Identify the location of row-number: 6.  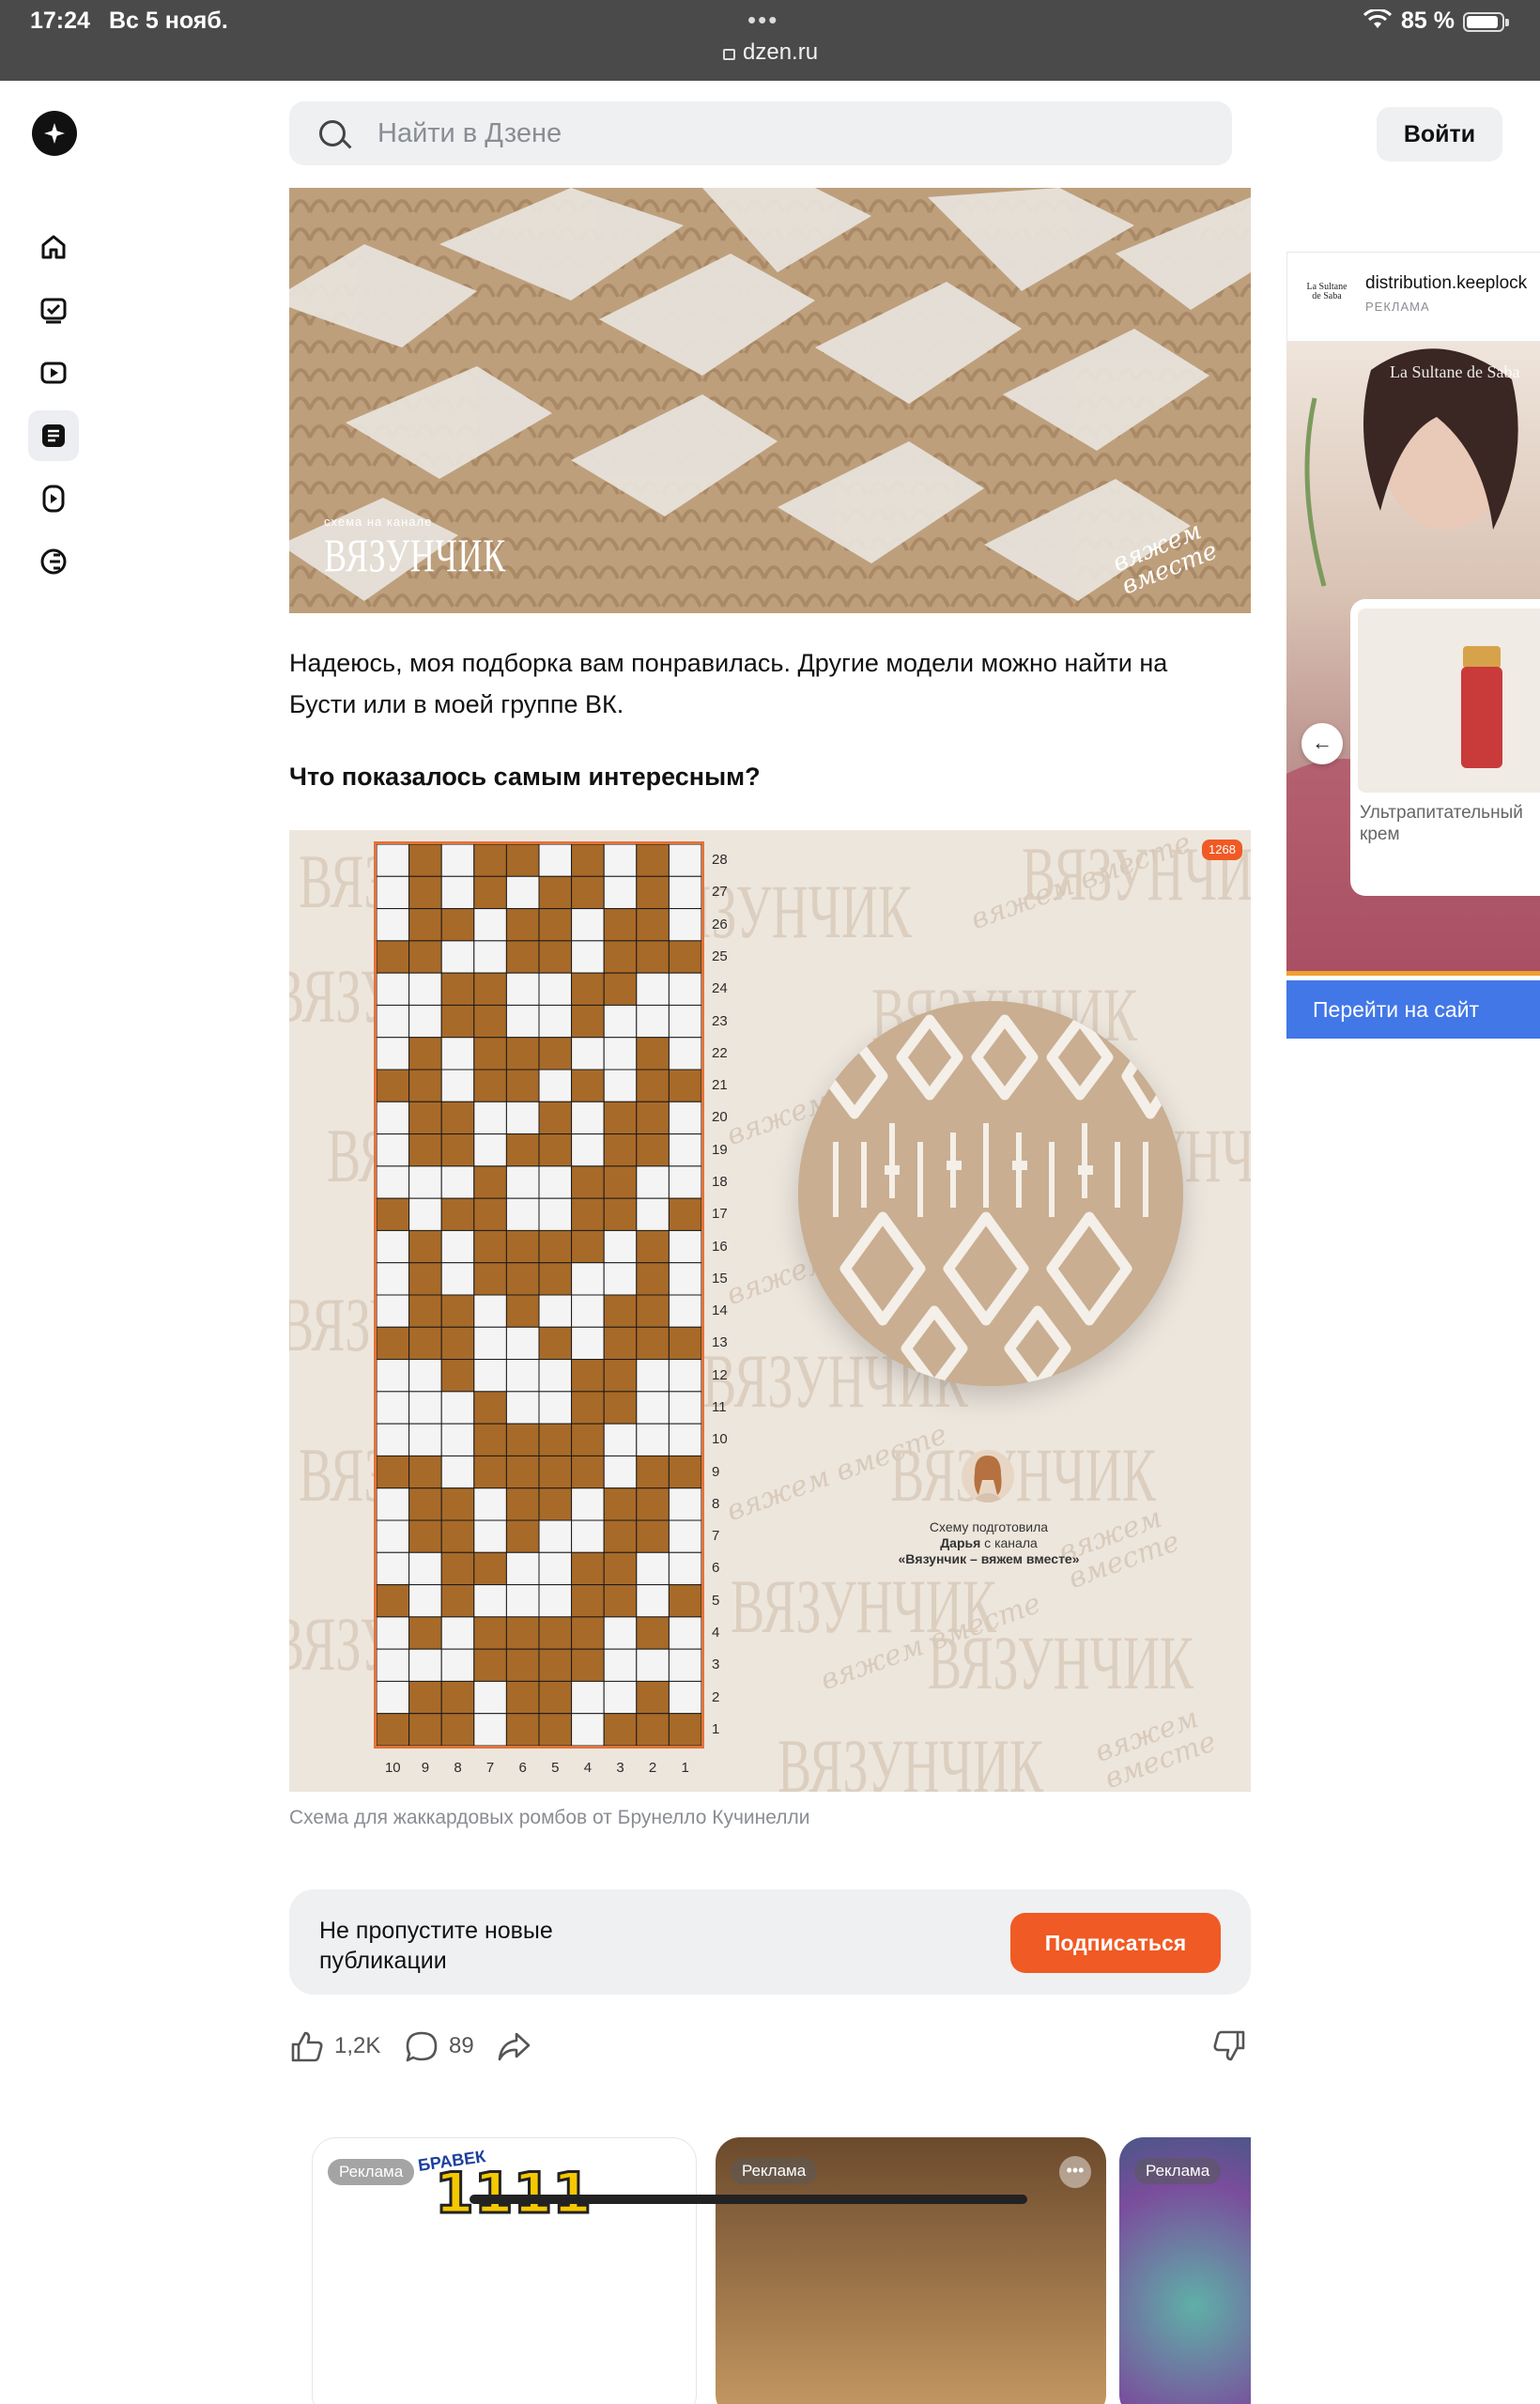
(716, 1568).